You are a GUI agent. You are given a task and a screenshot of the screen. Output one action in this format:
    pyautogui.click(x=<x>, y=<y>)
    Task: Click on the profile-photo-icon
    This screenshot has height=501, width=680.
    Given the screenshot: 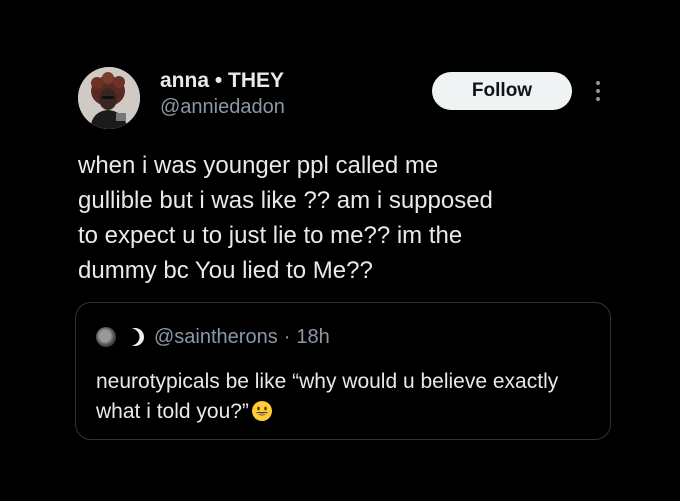 What is the action you would take?
    pyautogui.click(x=109, y=98)
    